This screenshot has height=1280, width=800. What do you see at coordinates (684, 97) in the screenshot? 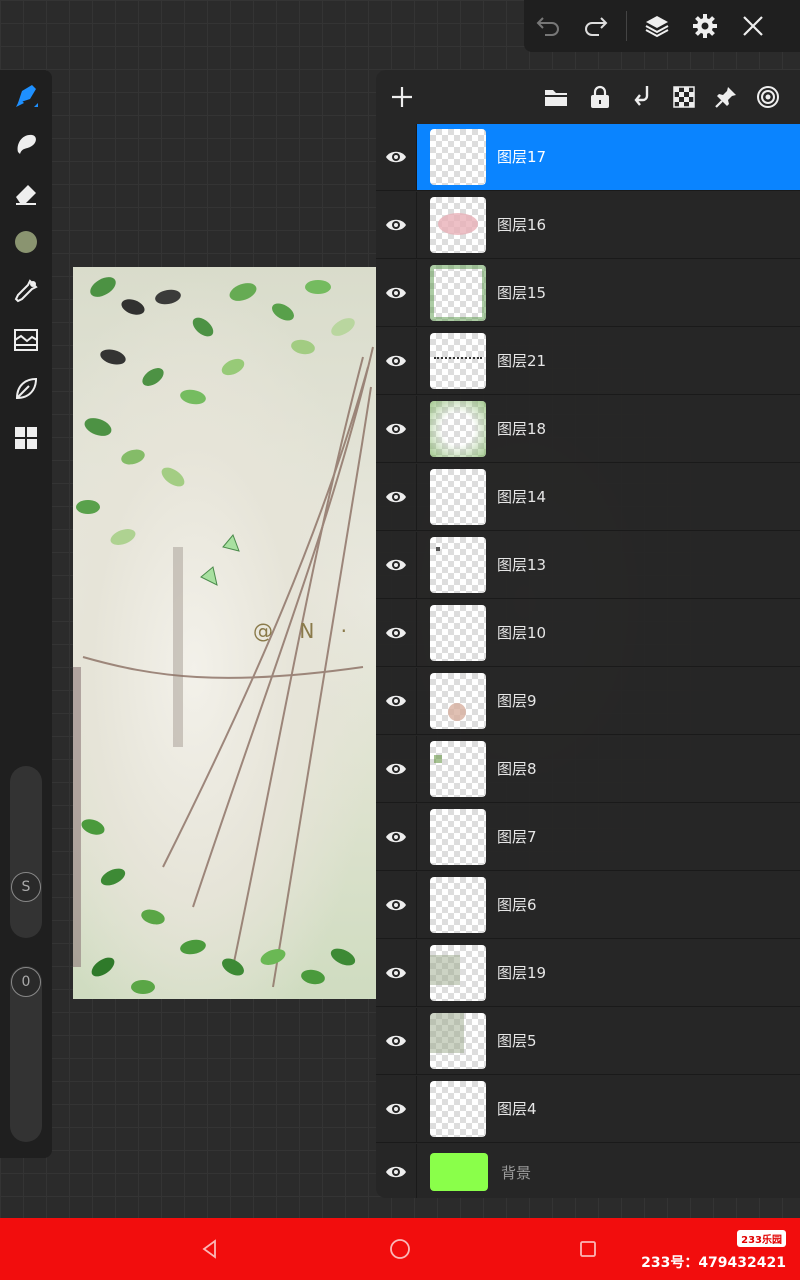
I see `checker-button` at bounding box center [684, 97].